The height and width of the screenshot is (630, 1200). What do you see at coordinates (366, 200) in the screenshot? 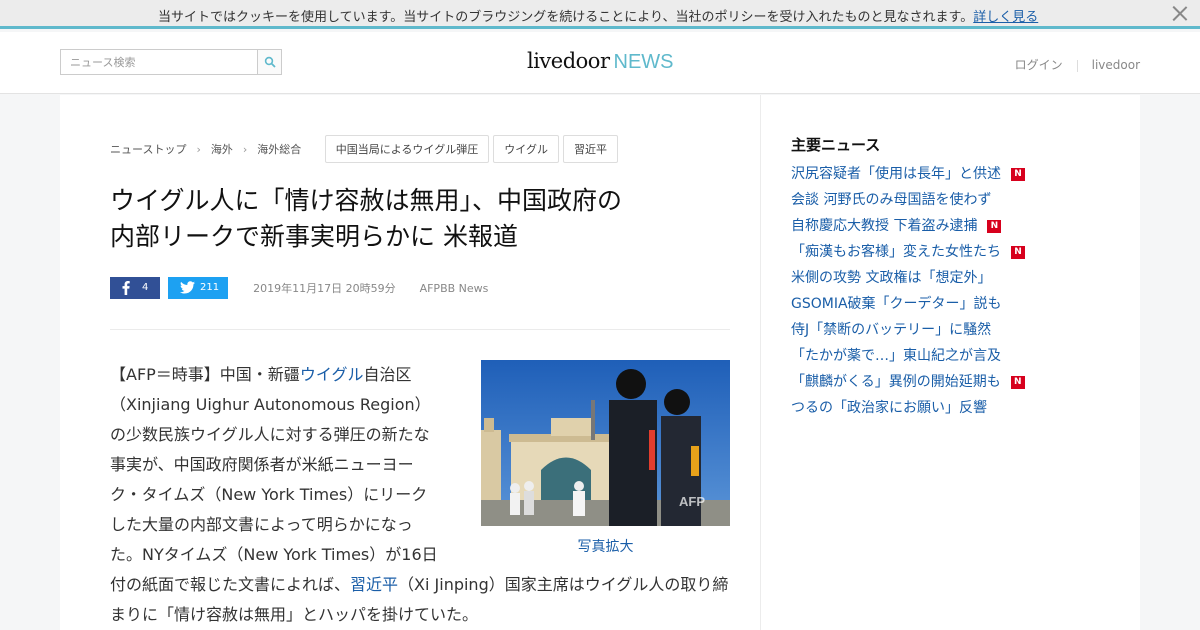
I see `title-line: ウイグル人に「情け容赦は無用」、中国政府の` at bounding box center [366, 200].